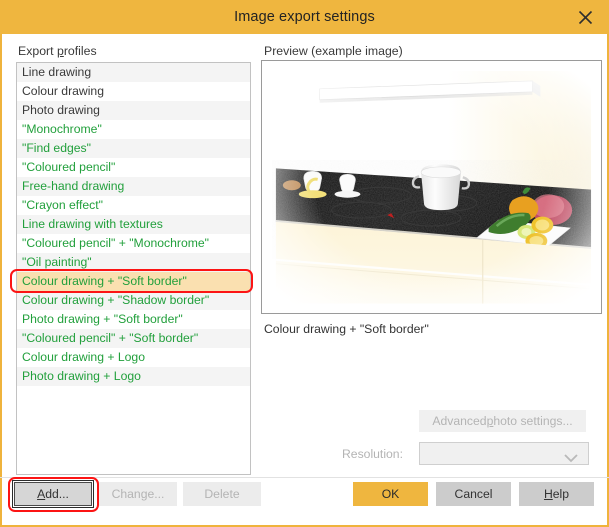  Describe the element at coordinates (333, 51) in the screenshot. I see `preview-label: Preview (example image)` at that location.